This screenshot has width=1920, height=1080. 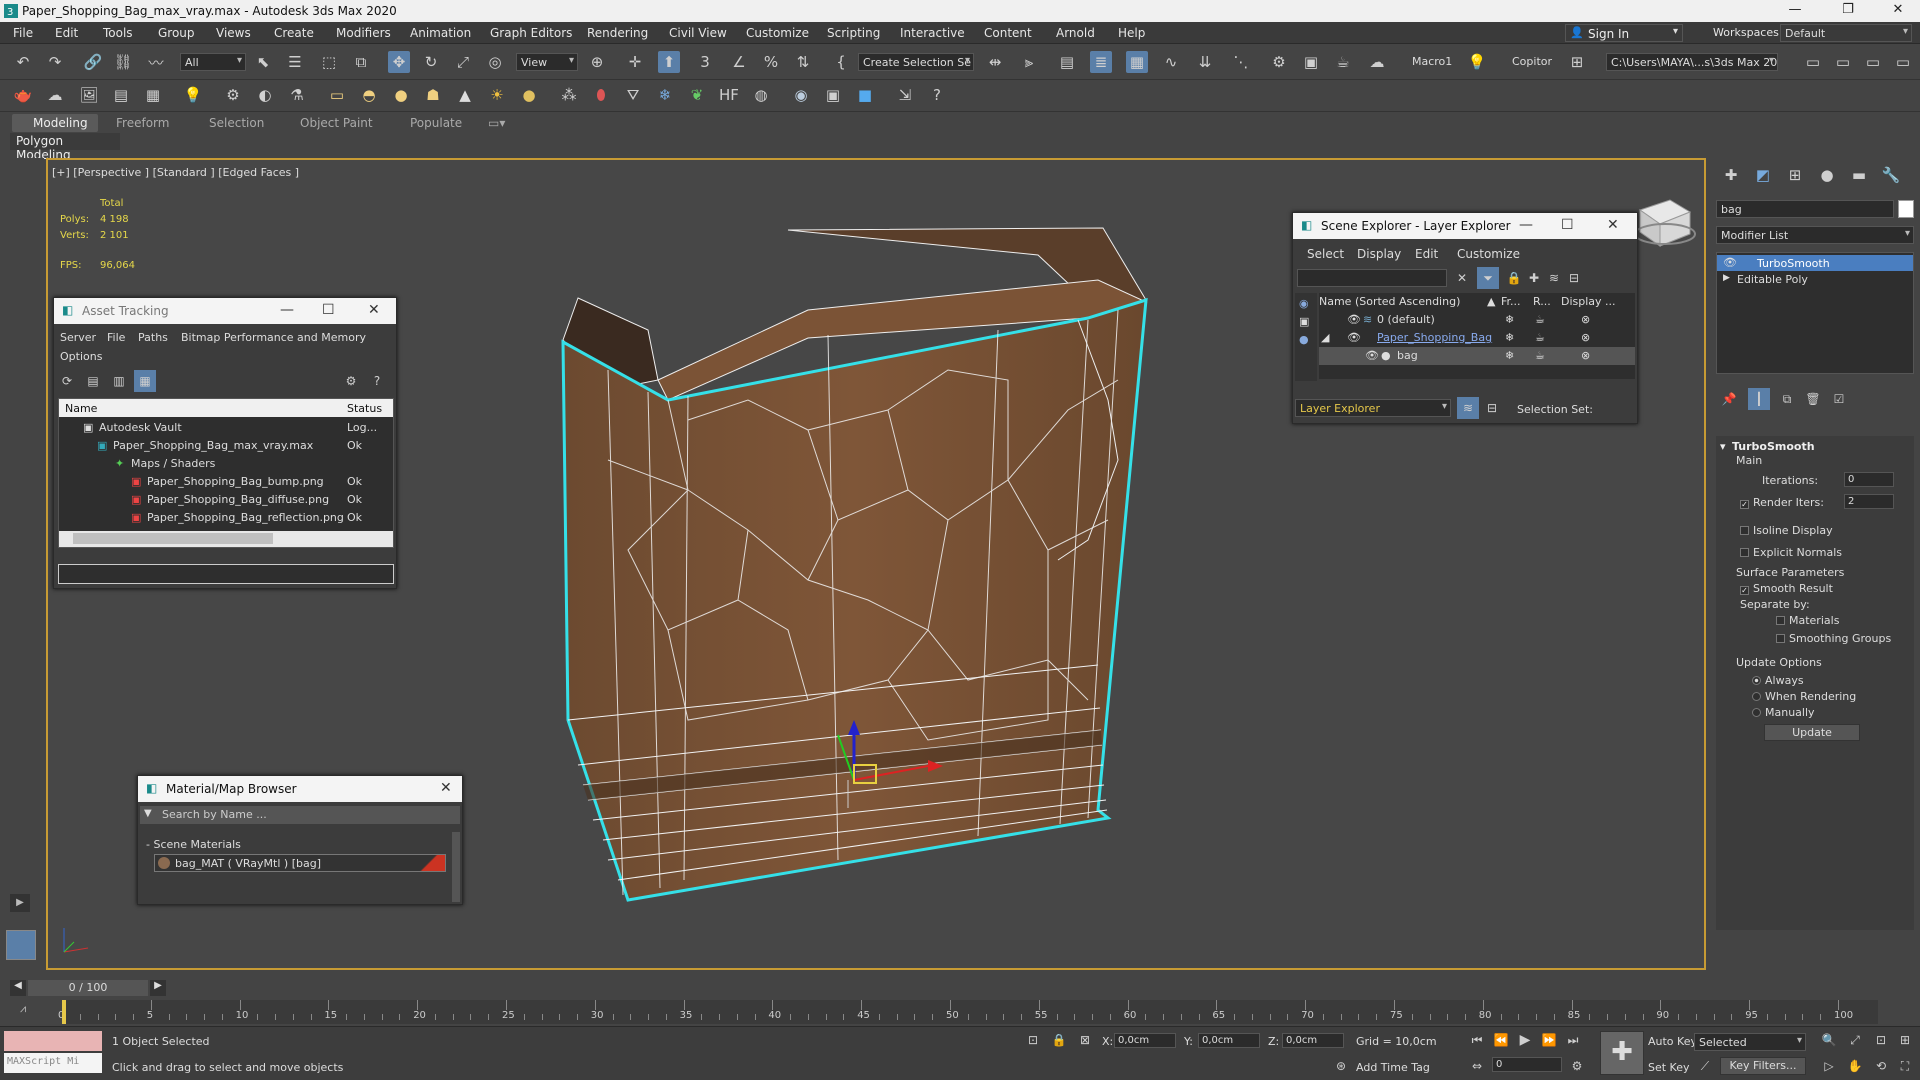 What do you see at coordinates (263, 62) in the screenshot?
I see `select-object-icon: ⬉` at bounding box center [263, 62].